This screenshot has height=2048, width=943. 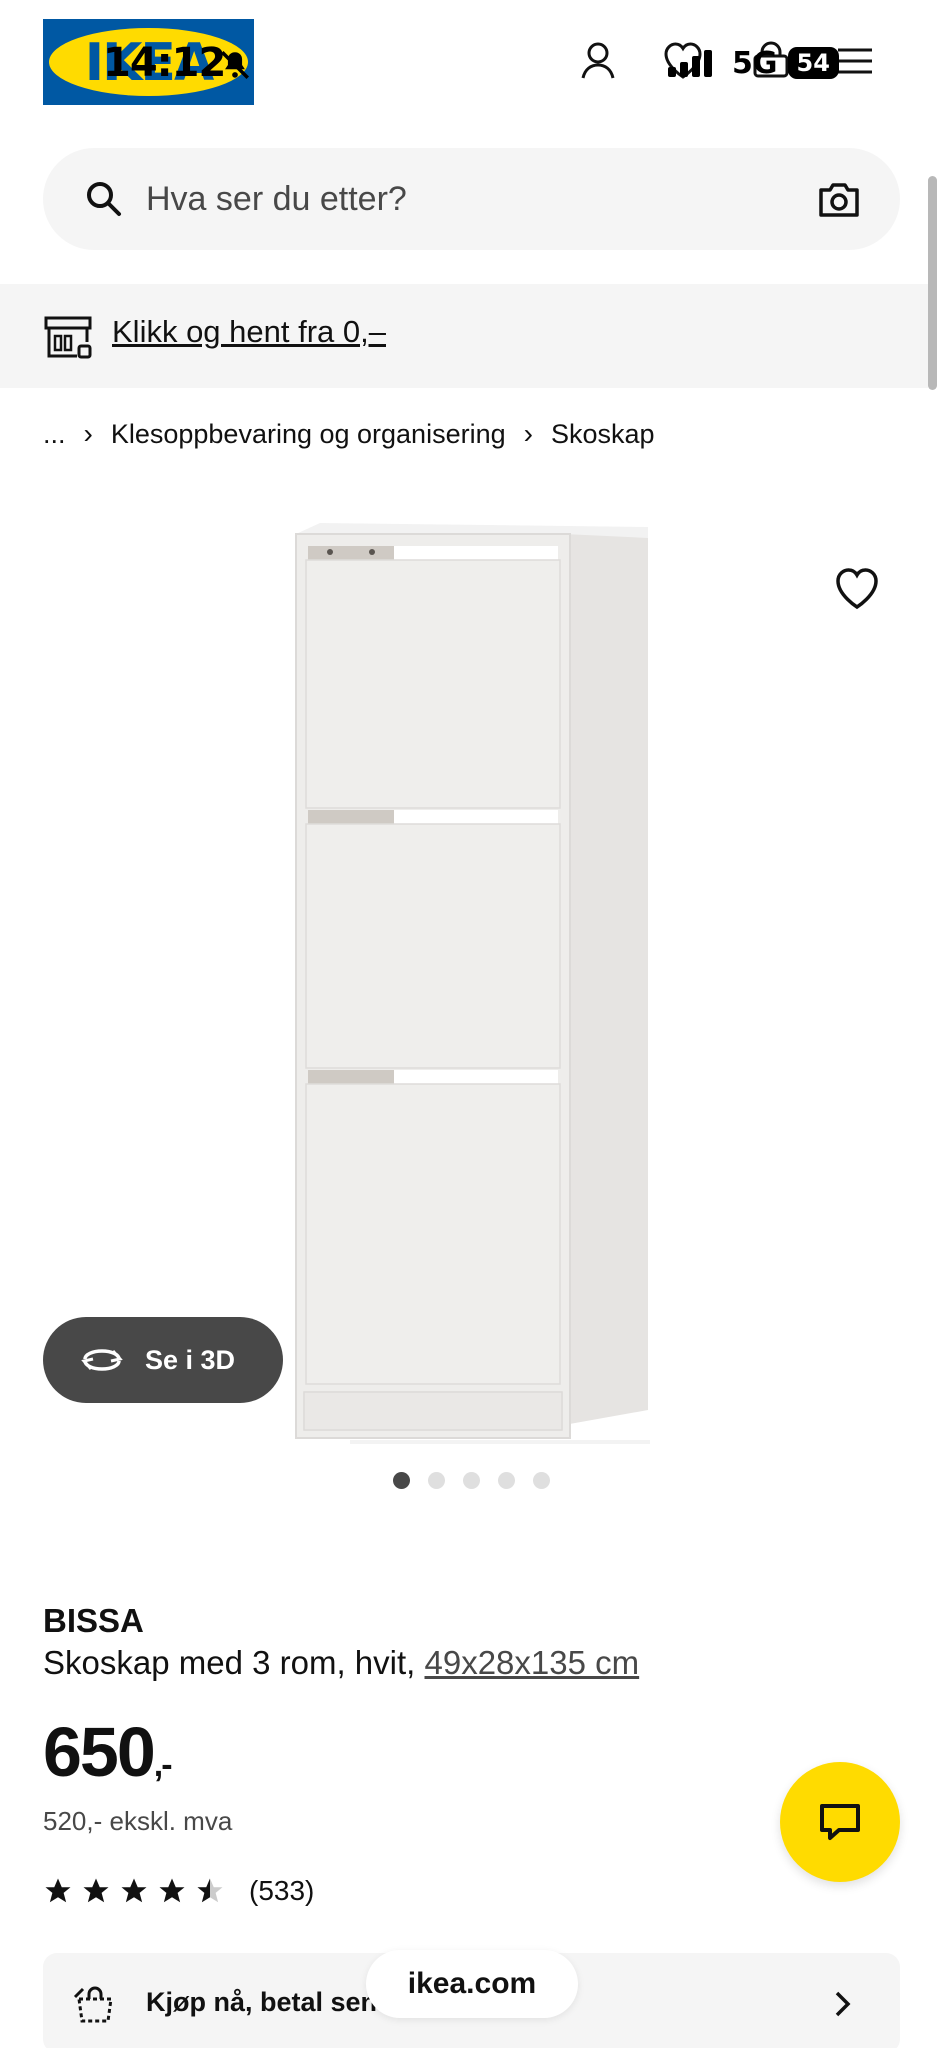 What do you see at coordinates (93, 1620) in the screenshot?
I see `product-name: BISSA` at bounding box center [93, 1620].